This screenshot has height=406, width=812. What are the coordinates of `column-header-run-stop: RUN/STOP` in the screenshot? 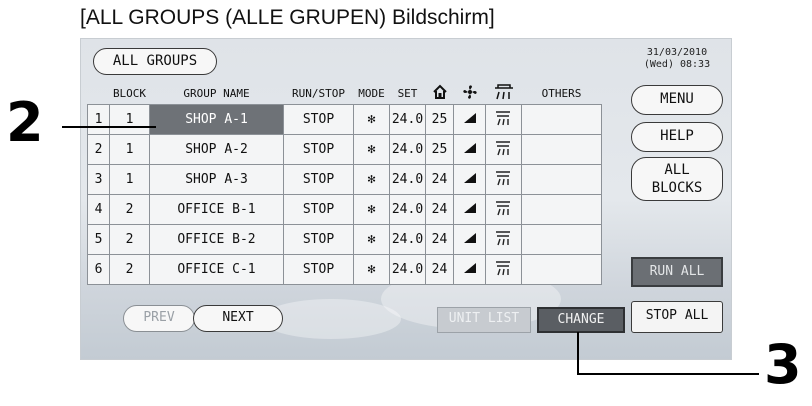 It's located at (318, 93).